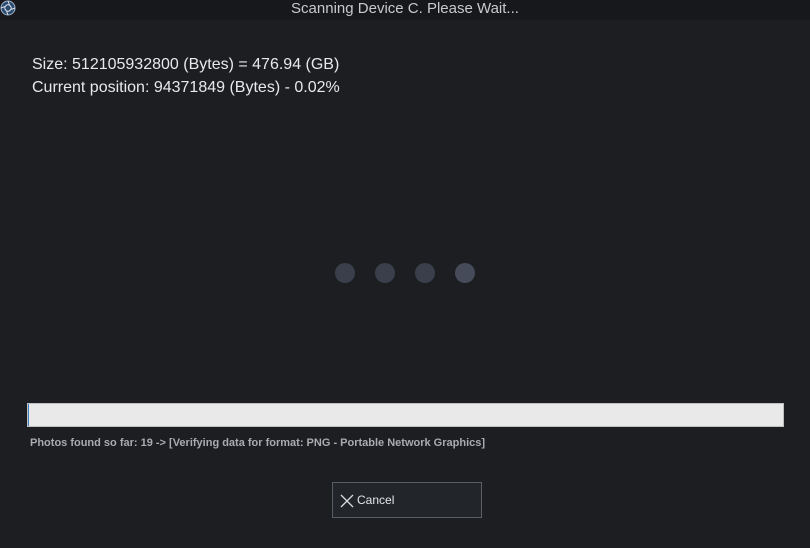 The image size is (810, 548). Describe the element at coordinates (405, 415) in the screenshot. I see `scan-progress-bar` at that location.